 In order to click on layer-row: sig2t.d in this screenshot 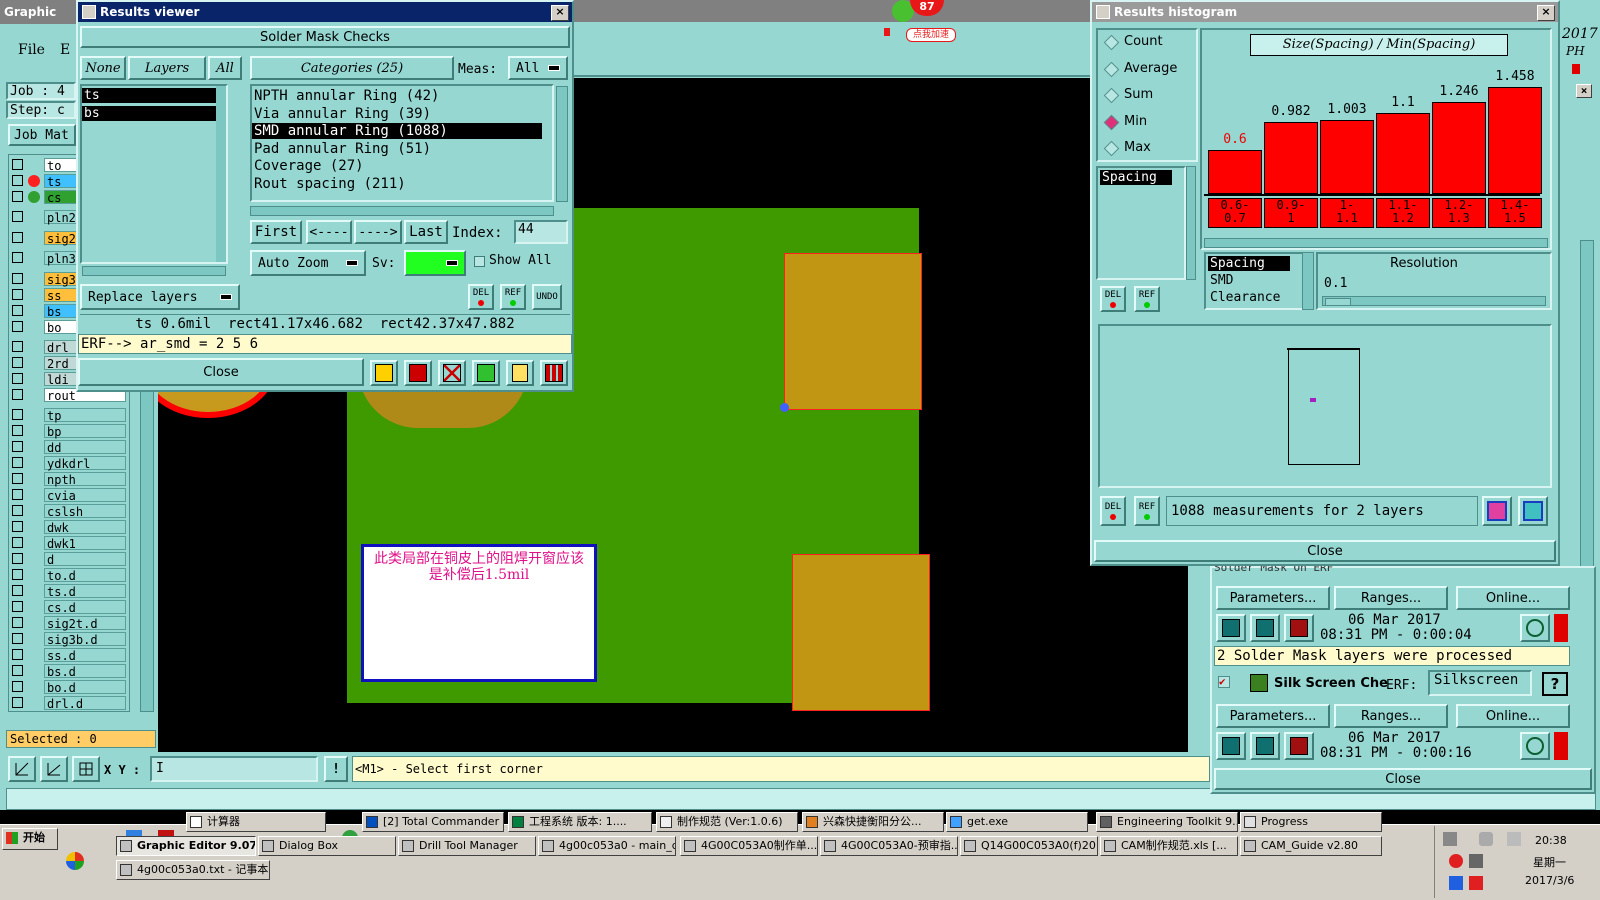, I will do `click(68, 623)`.